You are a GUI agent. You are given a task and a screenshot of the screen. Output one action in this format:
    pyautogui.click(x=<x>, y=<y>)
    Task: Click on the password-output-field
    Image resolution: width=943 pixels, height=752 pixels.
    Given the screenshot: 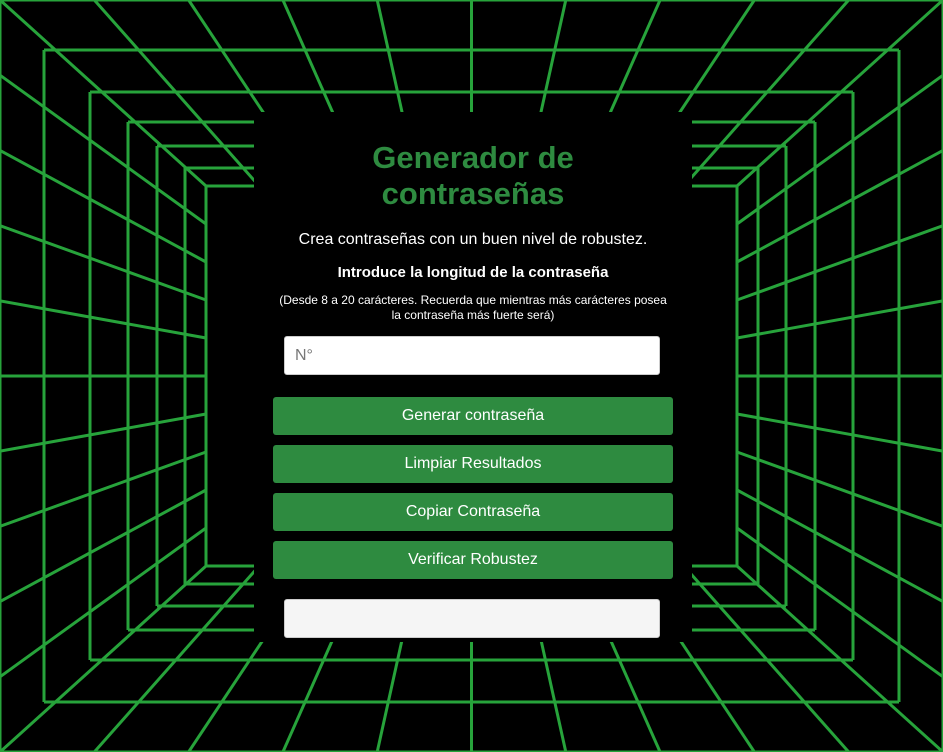 What is the action you would take?
    pyautogui.click(x=472, y=618)
    